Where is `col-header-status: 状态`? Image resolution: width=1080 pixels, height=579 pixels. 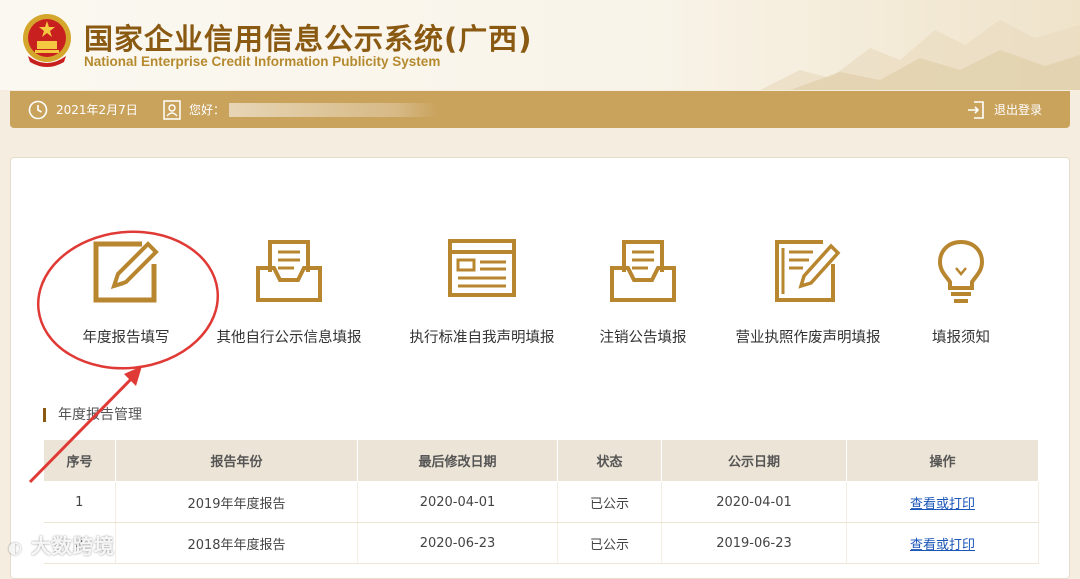 col-header-status: 状态 is located at coordinates (609, 460).